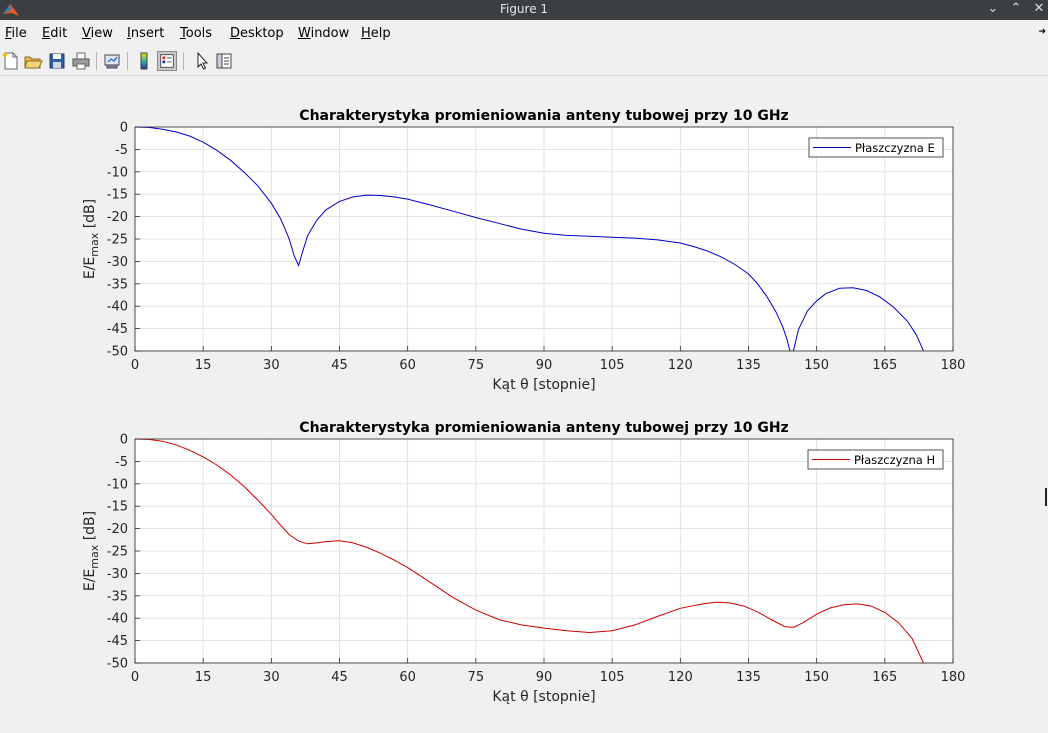 This screenshot has height=733, width=1048. Describe the element at coordinates (196, 33) in the screenshot. I see `menu-tools: Tools` at that location.